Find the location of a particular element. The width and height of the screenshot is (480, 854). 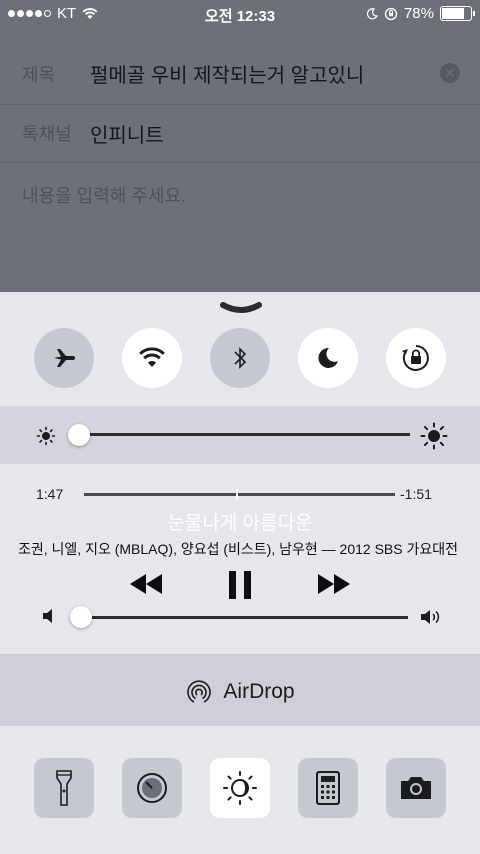

calculator-icon is located at coordinates (328, 788).